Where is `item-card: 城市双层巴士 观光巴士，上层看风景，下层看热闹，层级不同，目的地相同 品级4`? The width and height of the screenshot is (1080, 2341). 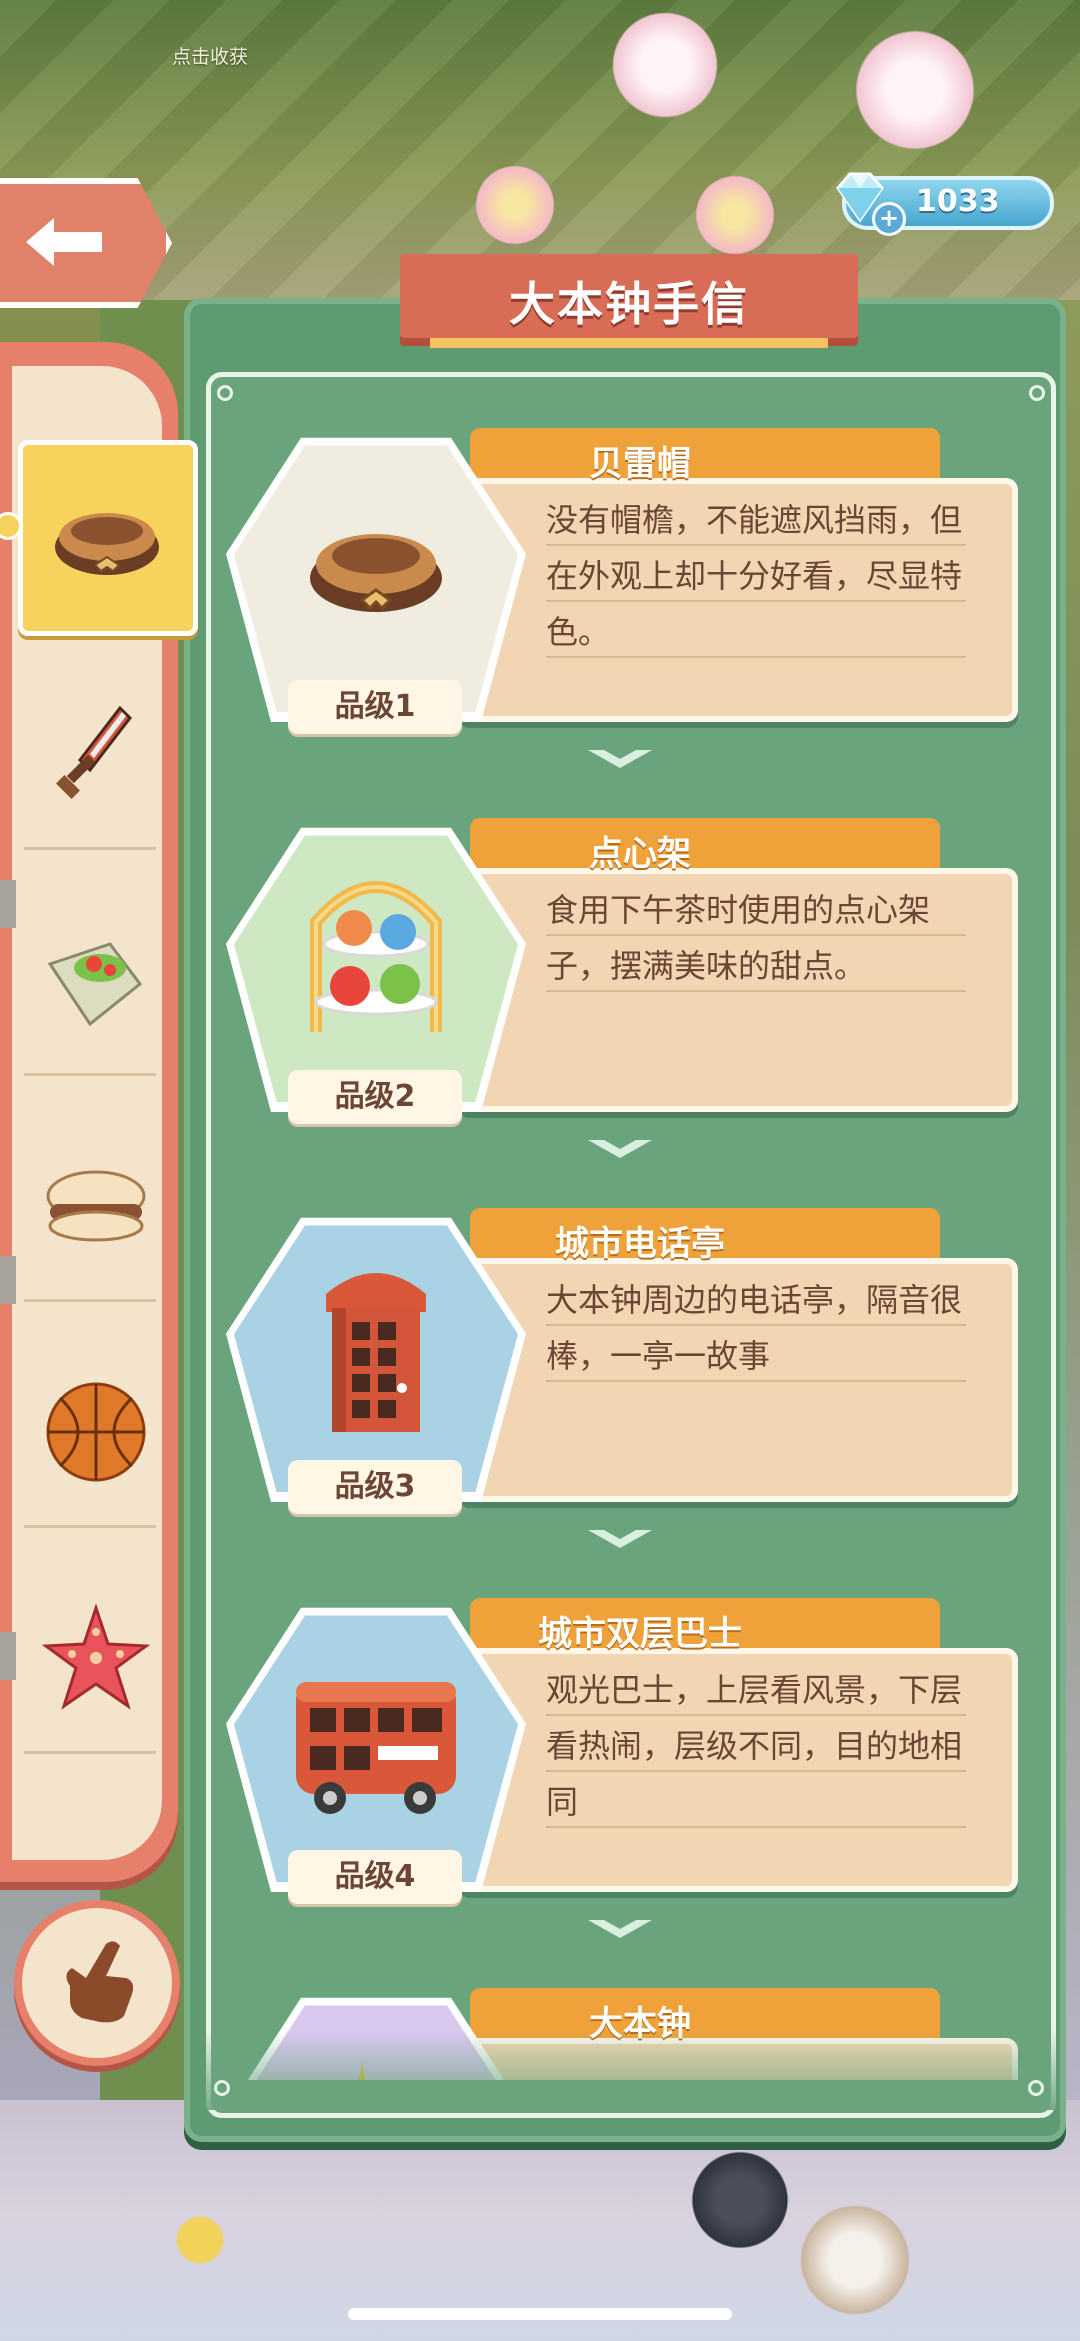
item-card: 城市双层巴士 观光巴士，上层看风景，下层看热闹，层级不同，目的地相同 品级4 is located at coordinates (622, 1758).